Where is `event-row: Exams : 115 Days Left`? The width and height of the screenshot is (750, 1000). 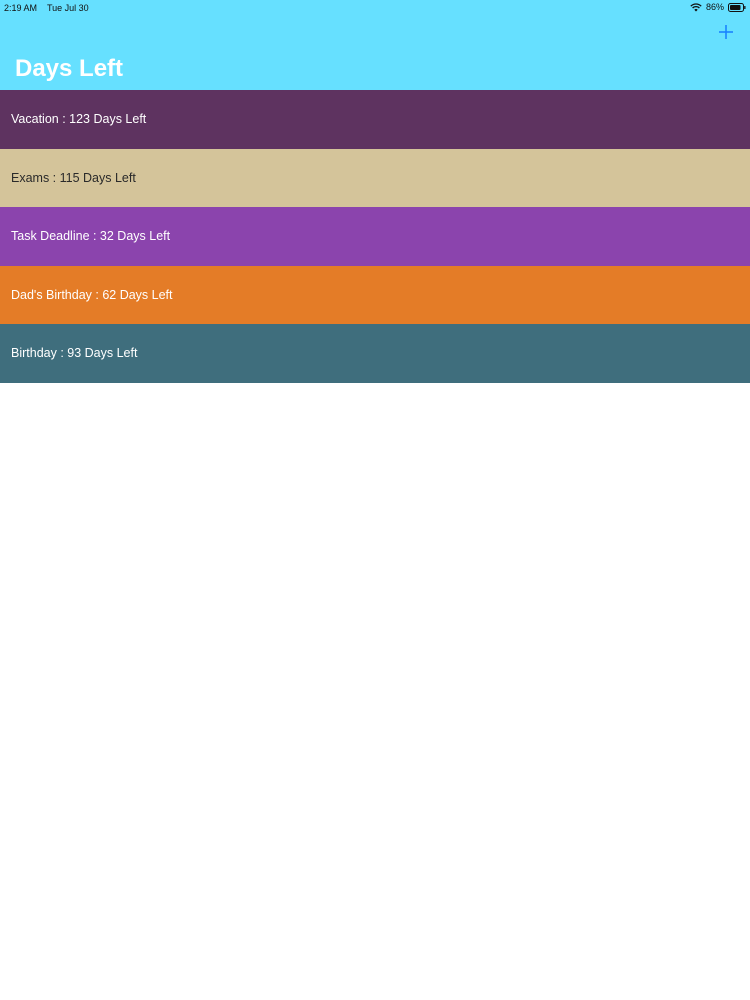
event-row: Exams : 115 Days Left is located at coordinates (375, 177).